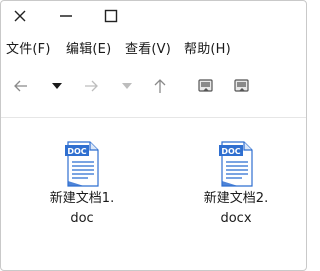 This screenshot has height=271, width=320. Describe the element at coordinates (82, 209) in the screenshot. I see `file-name-label: 新建文档1. doc` at that location.